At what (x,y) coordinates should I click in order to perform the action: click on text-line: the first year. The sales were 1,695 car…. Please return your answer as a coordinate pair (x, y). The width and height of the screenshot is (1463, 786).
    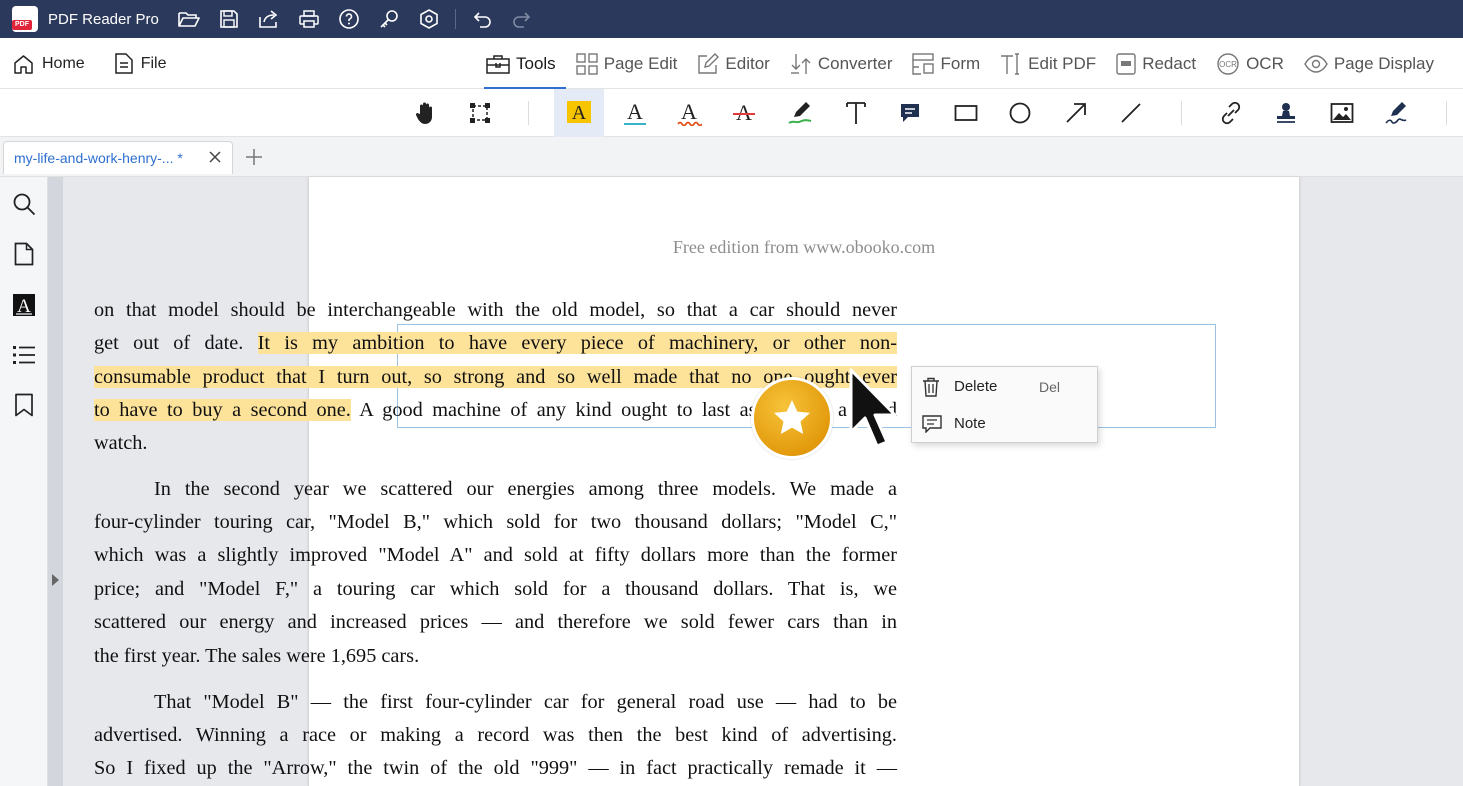
    Looking at the image, I should click on (257, 656).